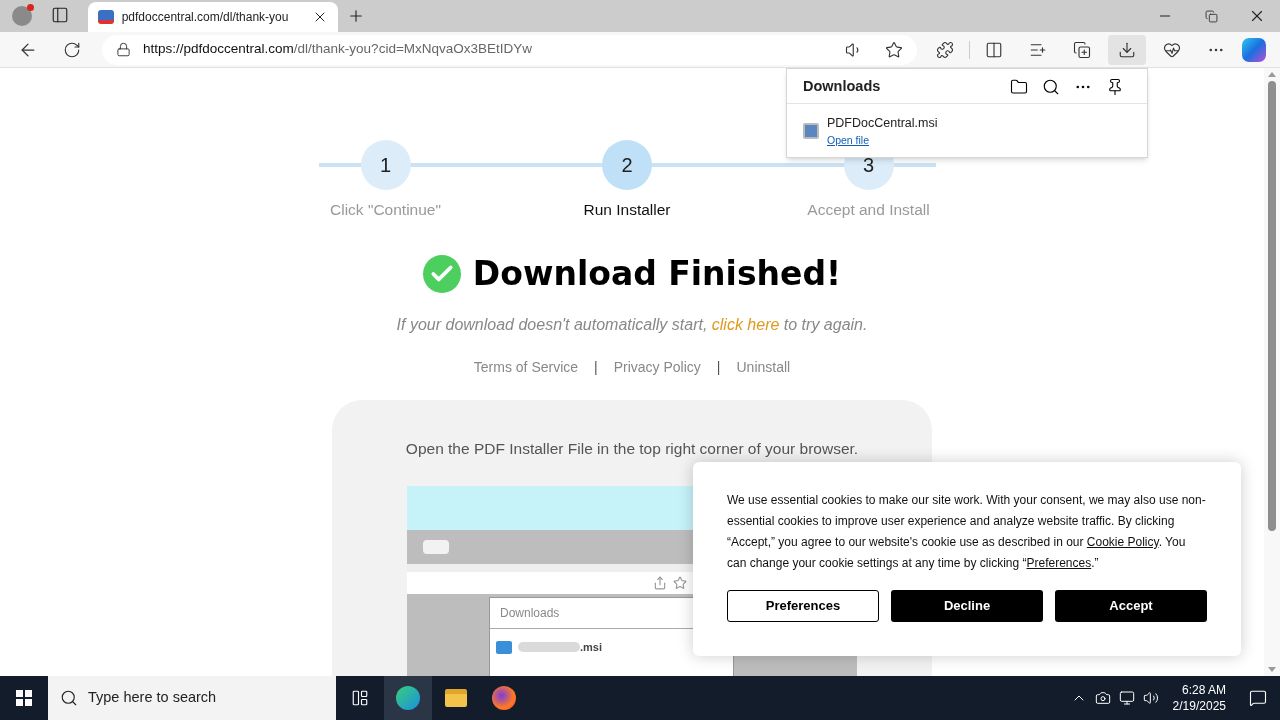 The width and height of the screenshot is (1280, 720). What do you see at coordinates (632, 324) in the screenshot?
I see `retry-note: If your download doesn't automatically start, click here to try again.` at bounding box center [632, 324].